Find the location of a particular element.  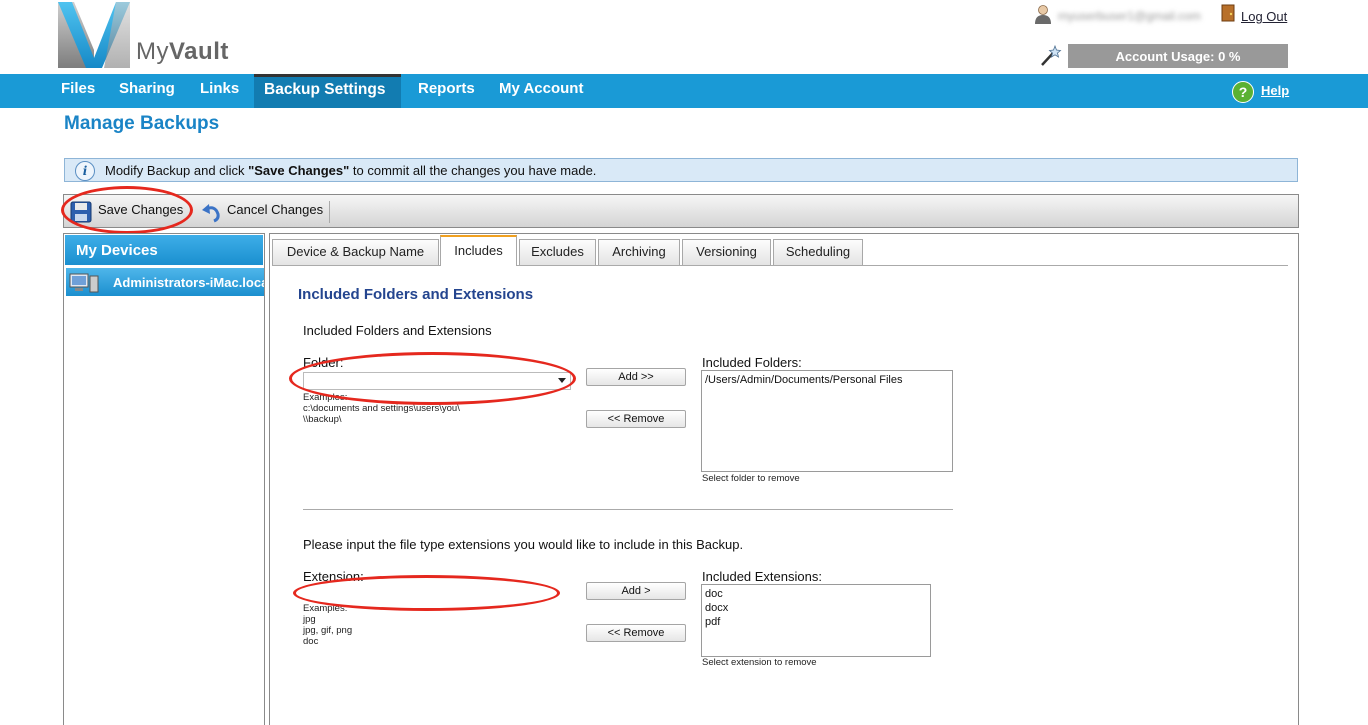

list-item: doc is located at coordinates (816, 594).